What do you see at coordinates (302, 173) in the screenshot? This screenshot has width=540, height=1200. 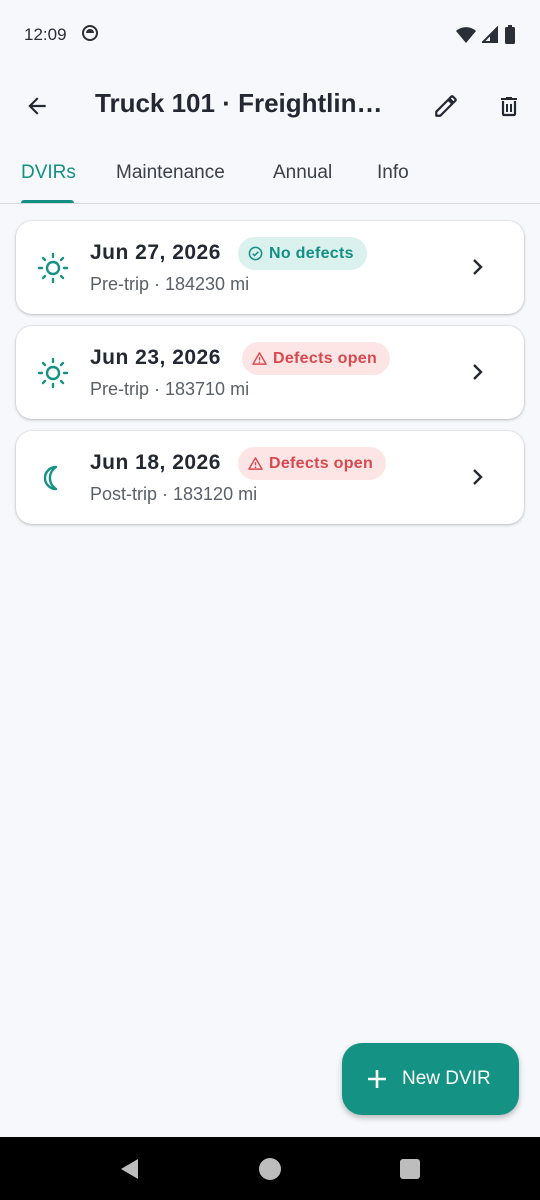 I see `tab-annual: Annual` at bounding box center [302, 173].